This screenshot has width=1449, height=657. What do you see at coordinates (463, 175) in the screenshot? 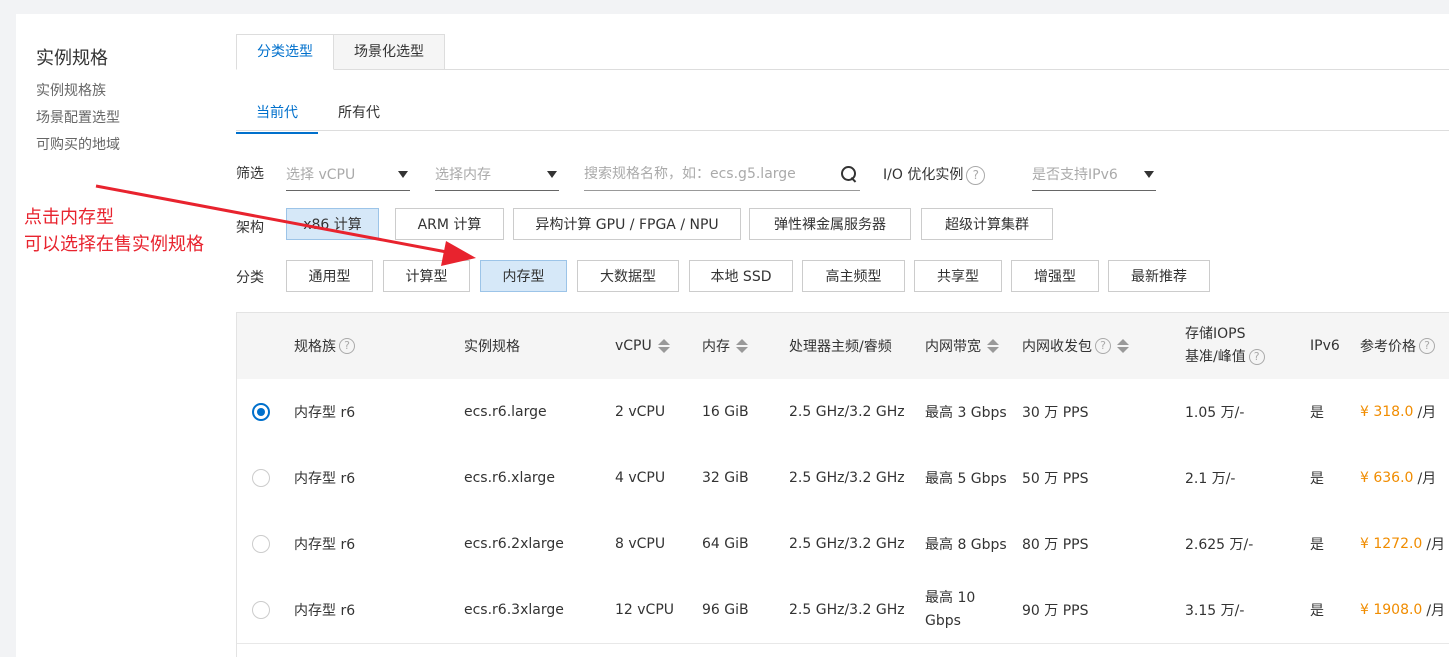
I see `memory-select-placeholder: 选择内存` at bounding box center [463, 175].